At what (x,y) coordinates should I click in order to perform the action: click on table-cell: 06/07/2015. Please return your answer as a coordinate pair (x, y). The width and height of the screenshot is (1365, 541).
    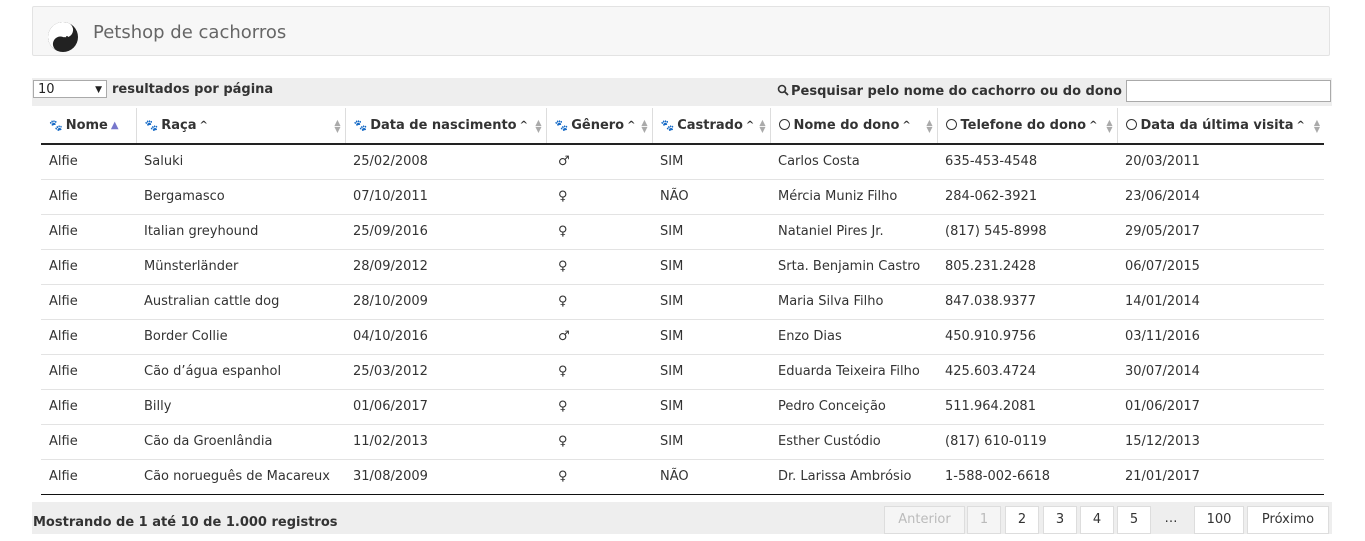
    Looking at the image, I should click on (1220, 267).